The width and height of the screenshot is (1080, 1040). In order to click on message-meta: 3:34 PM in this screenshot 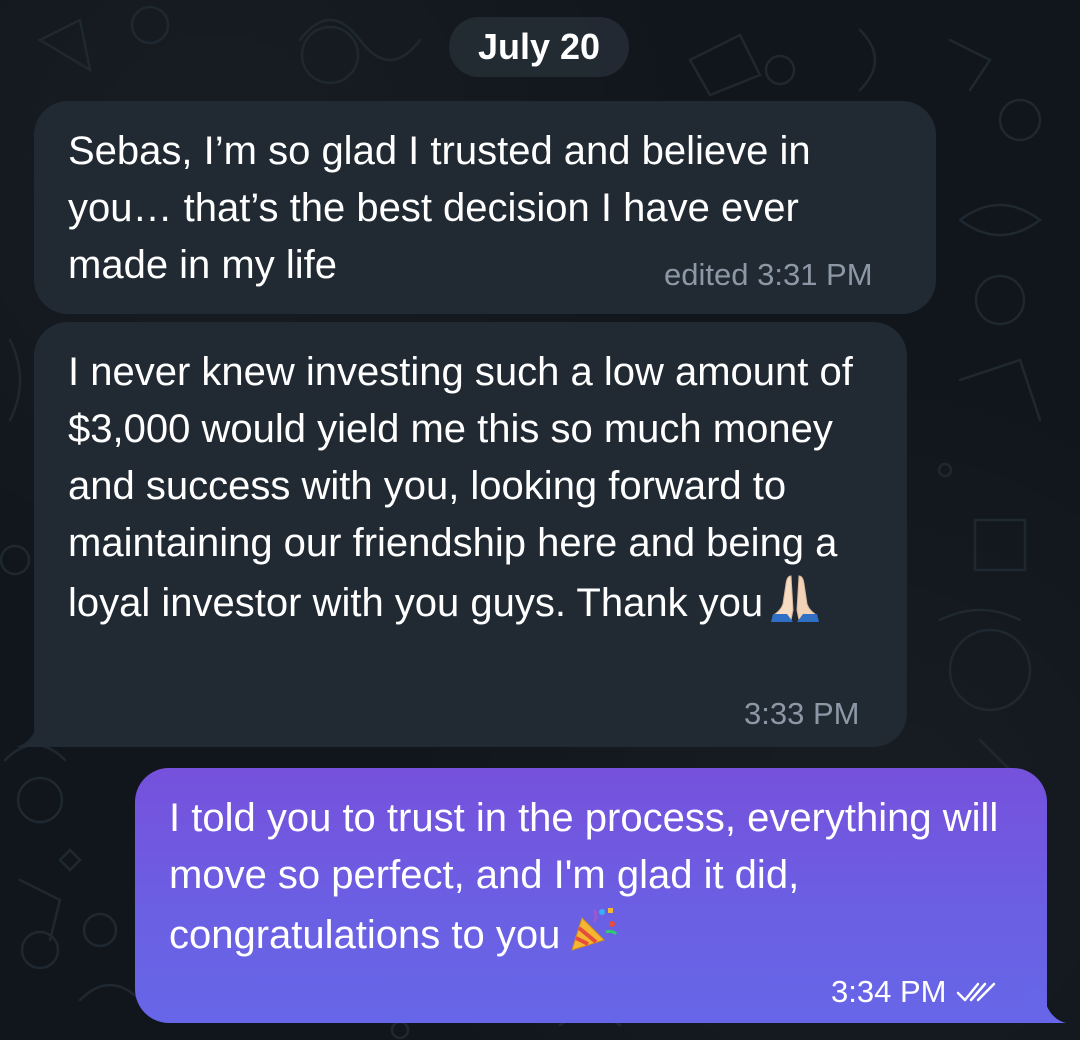, I will do `click(914, 992)`.